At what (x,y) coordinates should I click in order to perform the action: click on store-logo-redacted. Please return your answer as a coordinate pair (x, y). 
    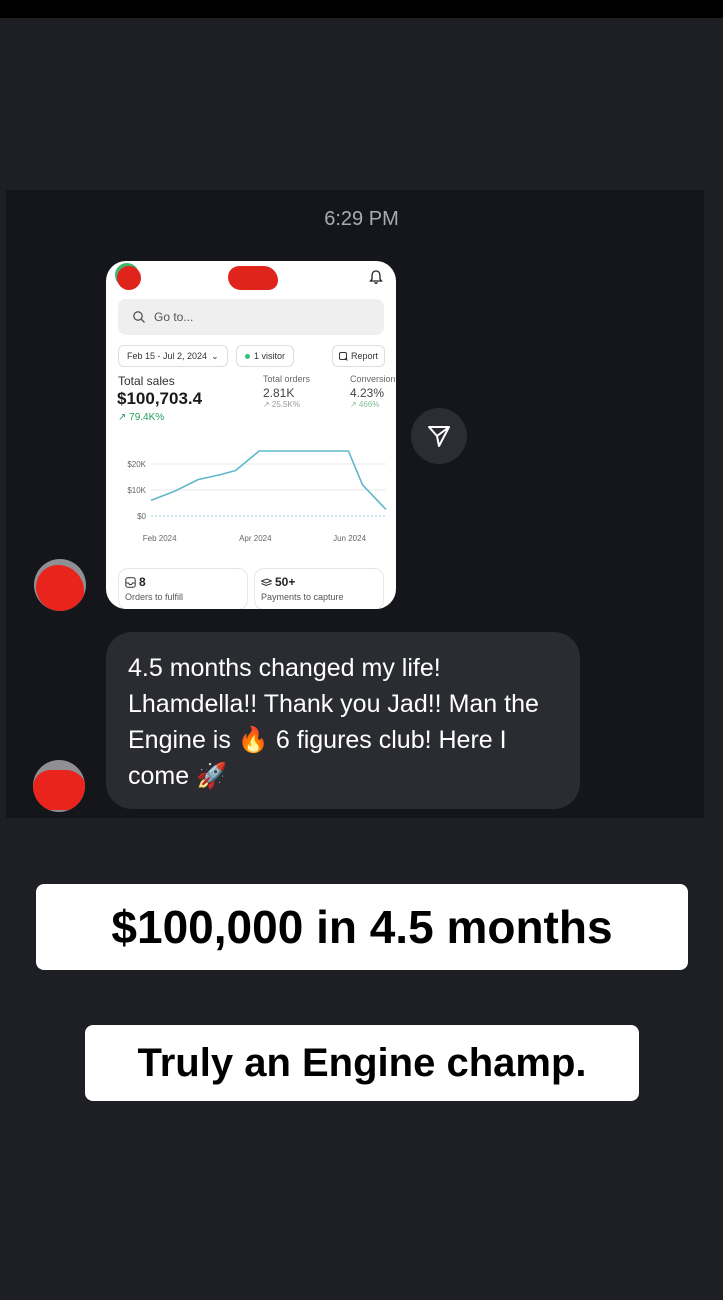
    Looking at the image, I should click on (129, 278).